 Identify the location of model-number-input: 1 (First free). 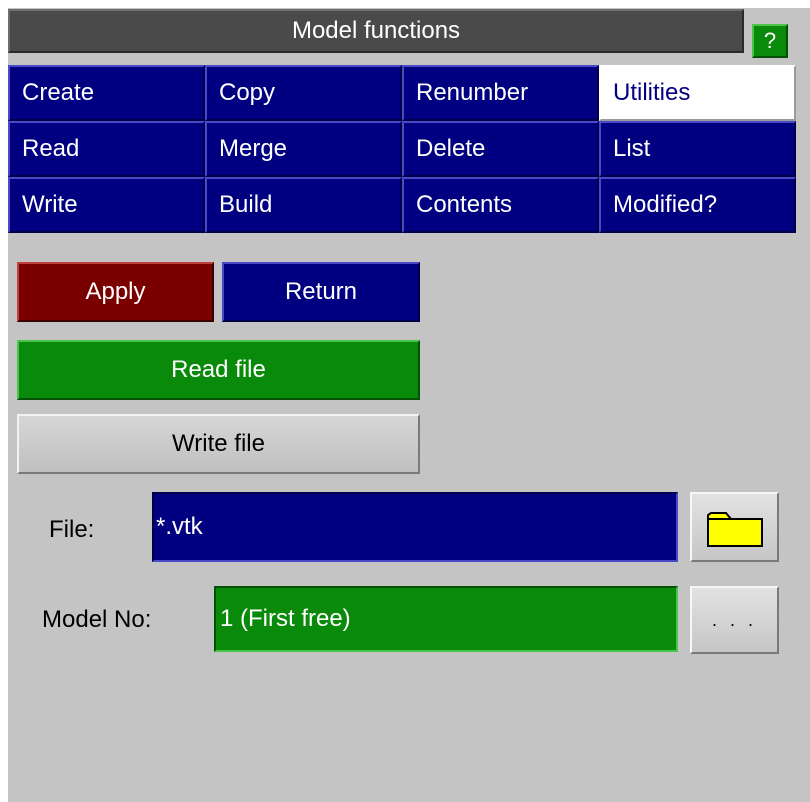
(446, 619).